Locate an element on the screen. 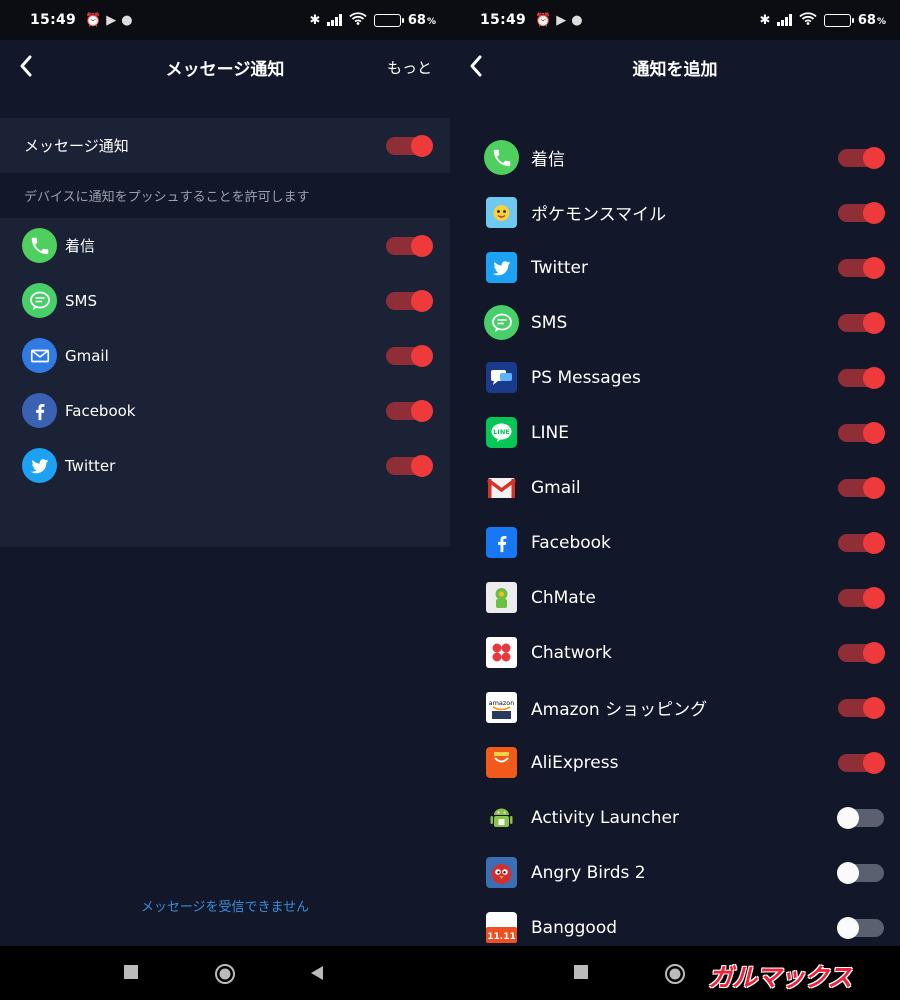 The image size is (900, 1000). app-row-chatwork: Chatwork is located at coordinates (675, 652).